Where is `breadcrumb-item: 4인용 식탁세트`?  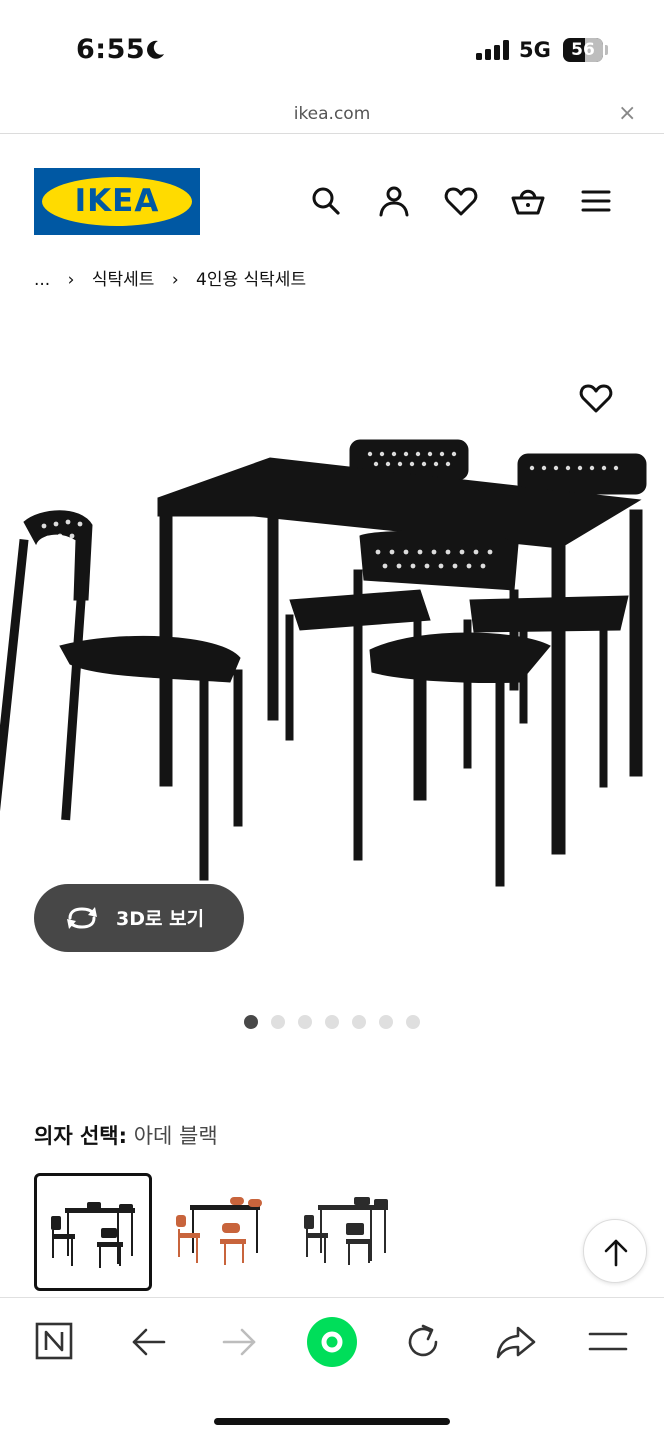
breadcrumb-item: 4인용 식탁세트 is located at coordinates (251, 277).